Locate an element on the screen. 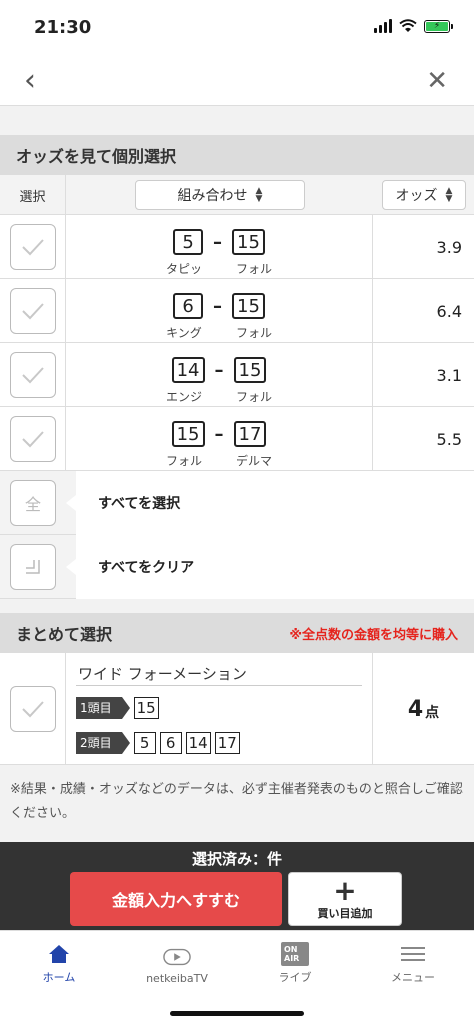  tab-live-label: ライブ is located at coordinates (295, 977).